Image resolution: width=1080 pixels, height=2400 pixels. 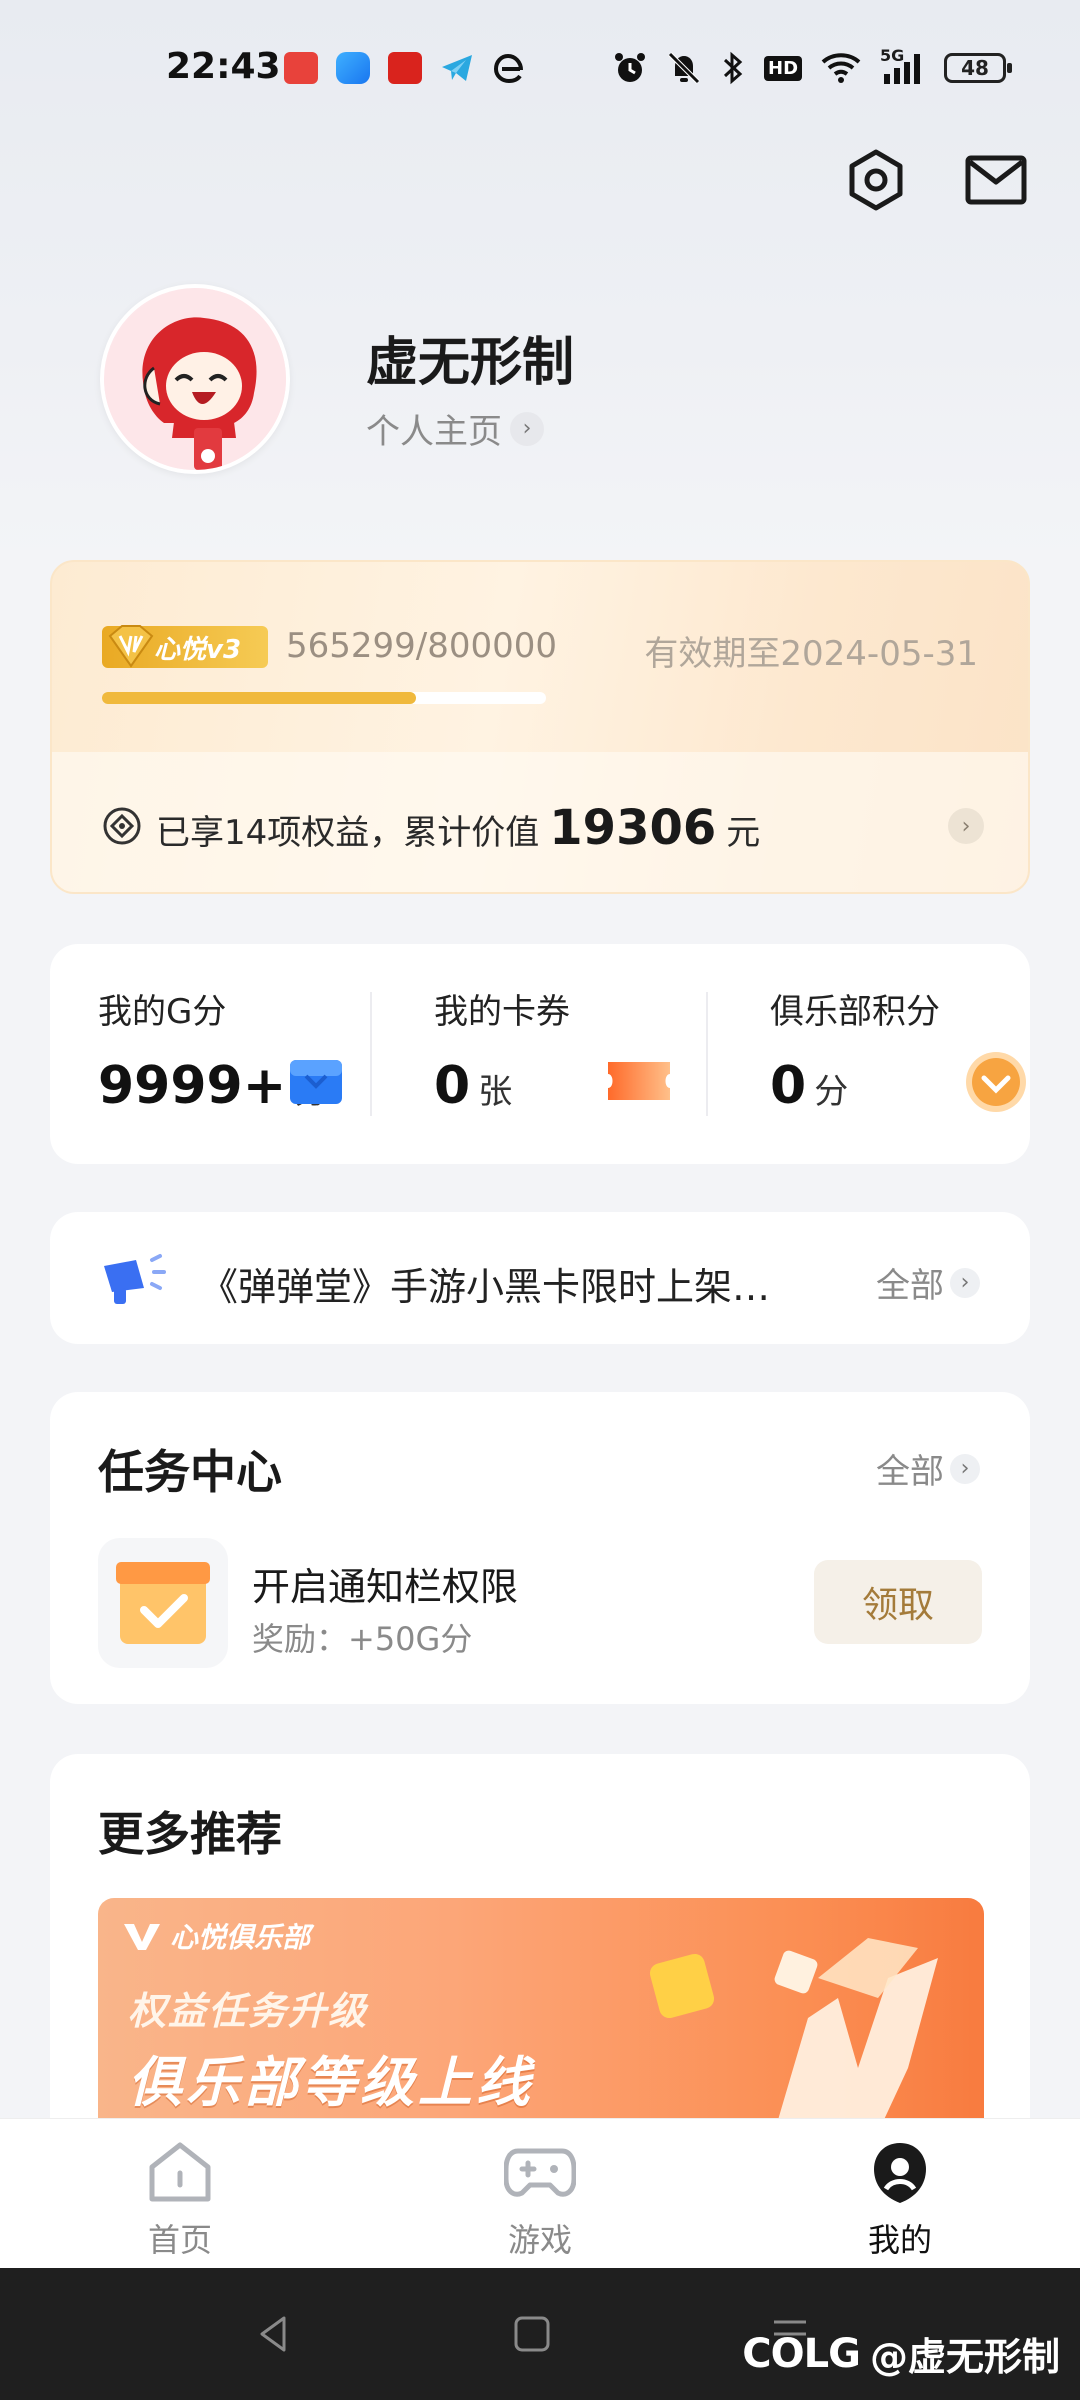 I want to click on hd-icon: HD, so click(x=783, y=68).